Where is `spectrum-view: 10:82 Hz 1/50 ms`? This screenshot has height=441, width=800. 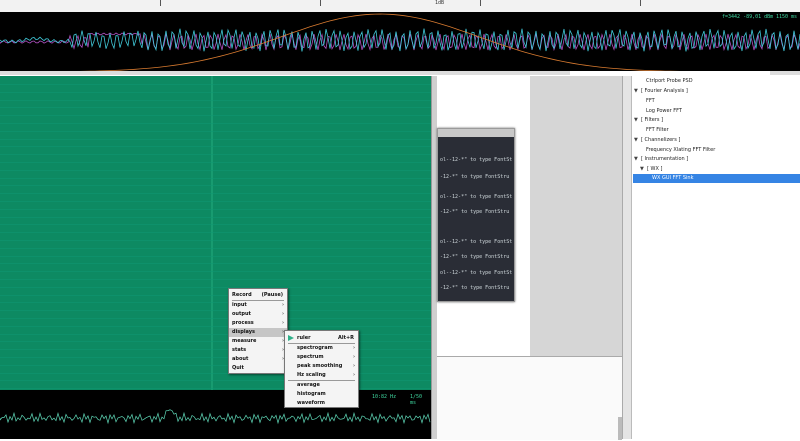 spectrum-view: 10:82 Hz 1/50 ms is located at coordinates (215, 414).